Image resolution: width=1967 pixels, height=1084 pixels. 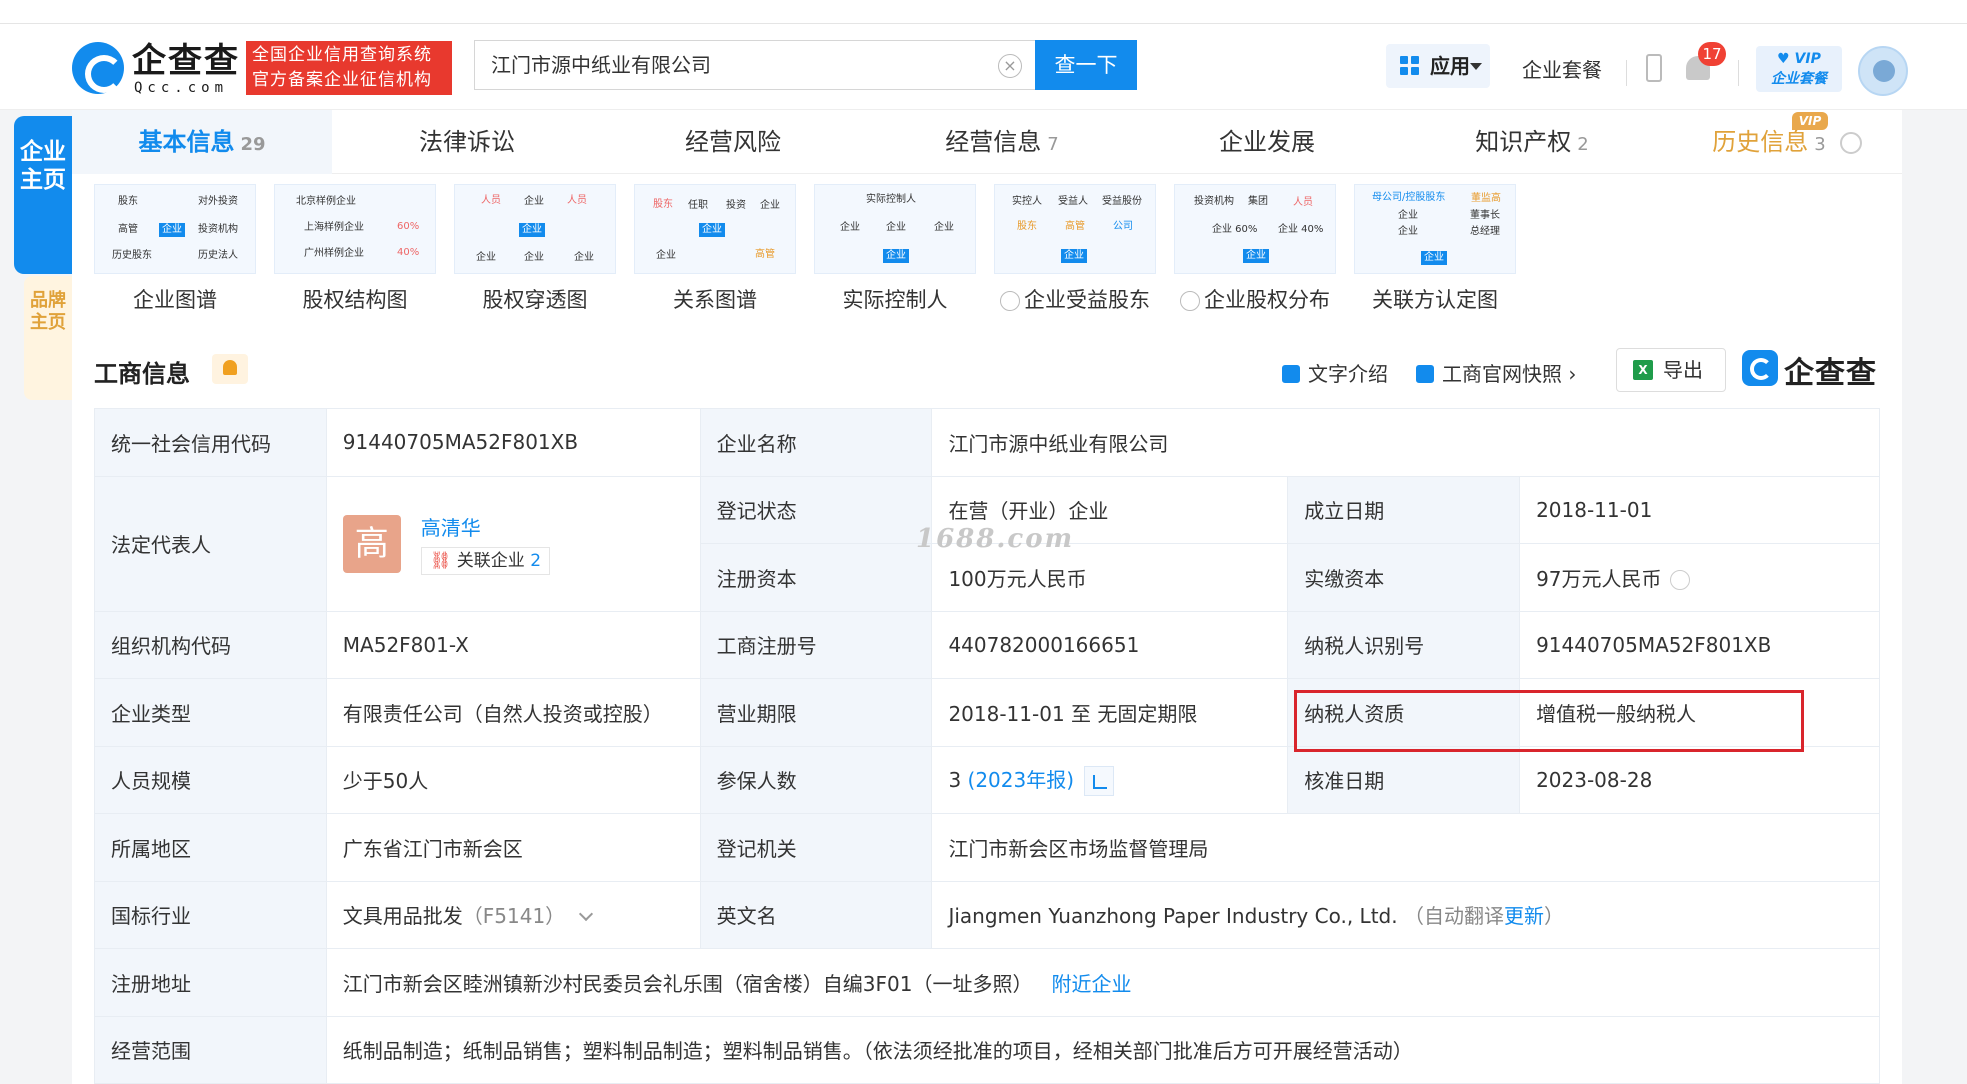 I want to click on reg-no-value: 440782000166651, so click(x=1110, y=644).